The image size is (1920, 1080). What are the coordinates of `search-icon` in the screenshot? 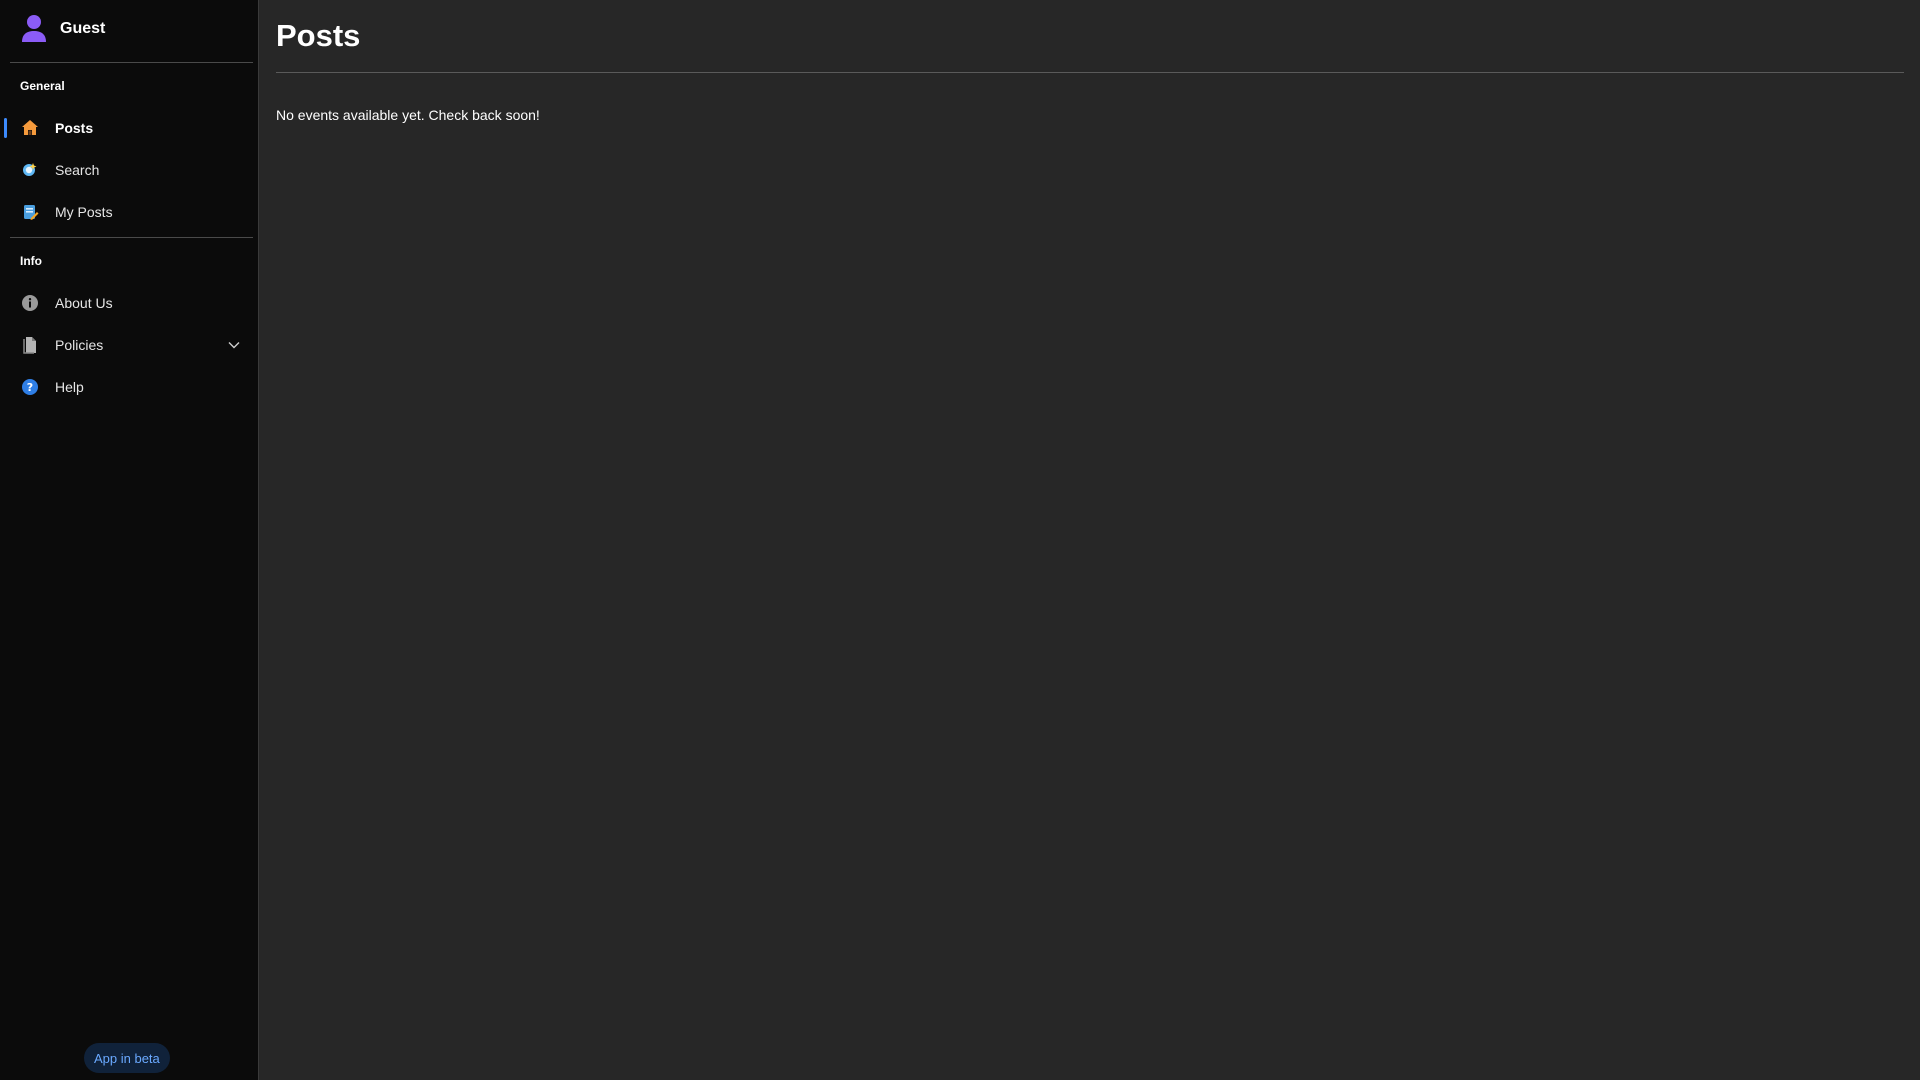 It's located at (30, 170).